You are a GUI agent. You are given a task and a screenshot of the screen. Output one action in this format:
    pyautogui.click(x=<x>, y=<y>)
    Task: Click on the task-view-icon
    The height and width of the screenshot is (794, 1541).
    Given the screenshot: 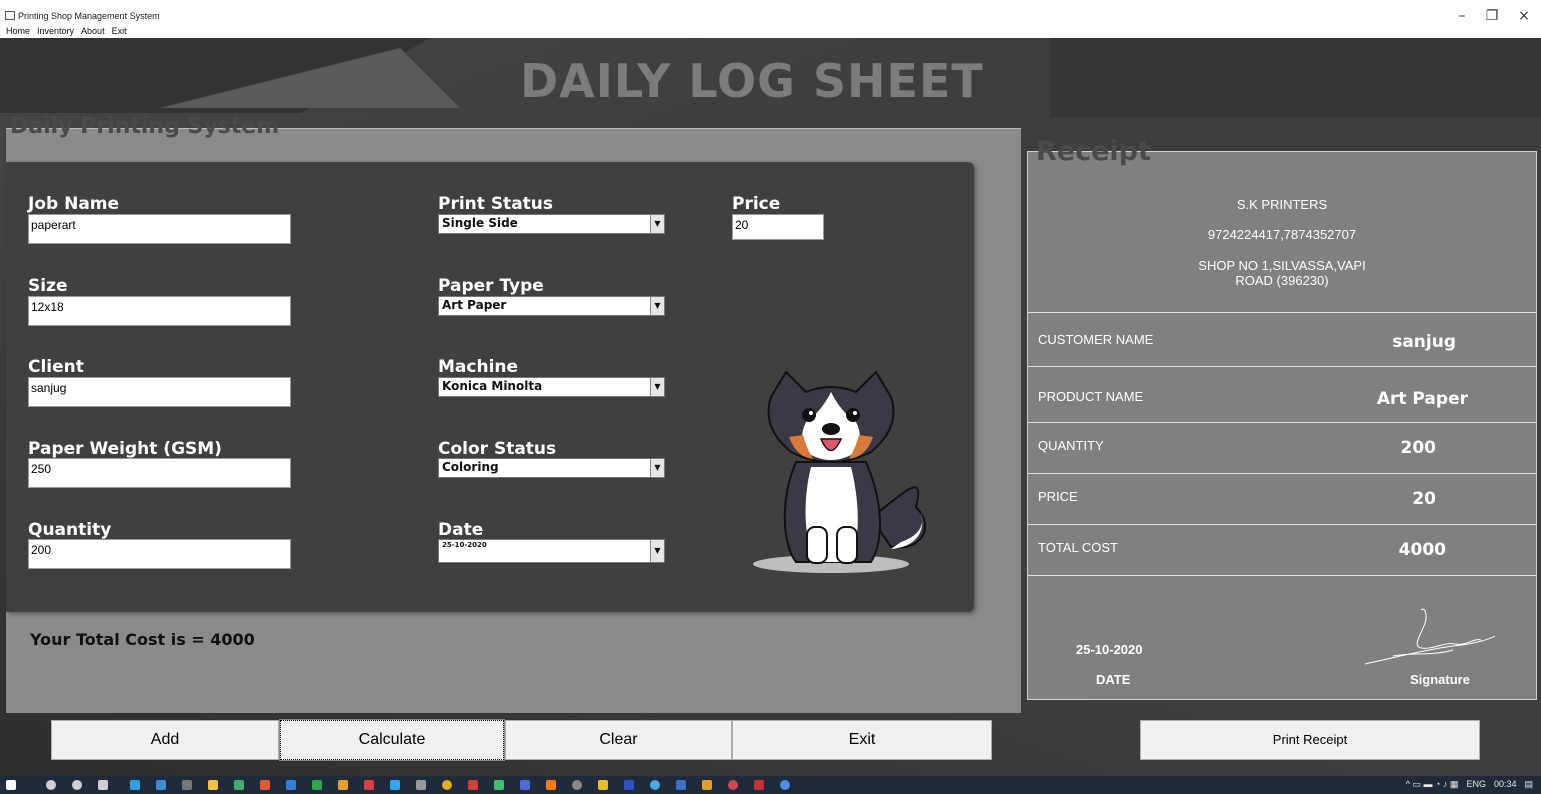 What is the action you would take?
    pyautogui.click(x=103, y=785)
    